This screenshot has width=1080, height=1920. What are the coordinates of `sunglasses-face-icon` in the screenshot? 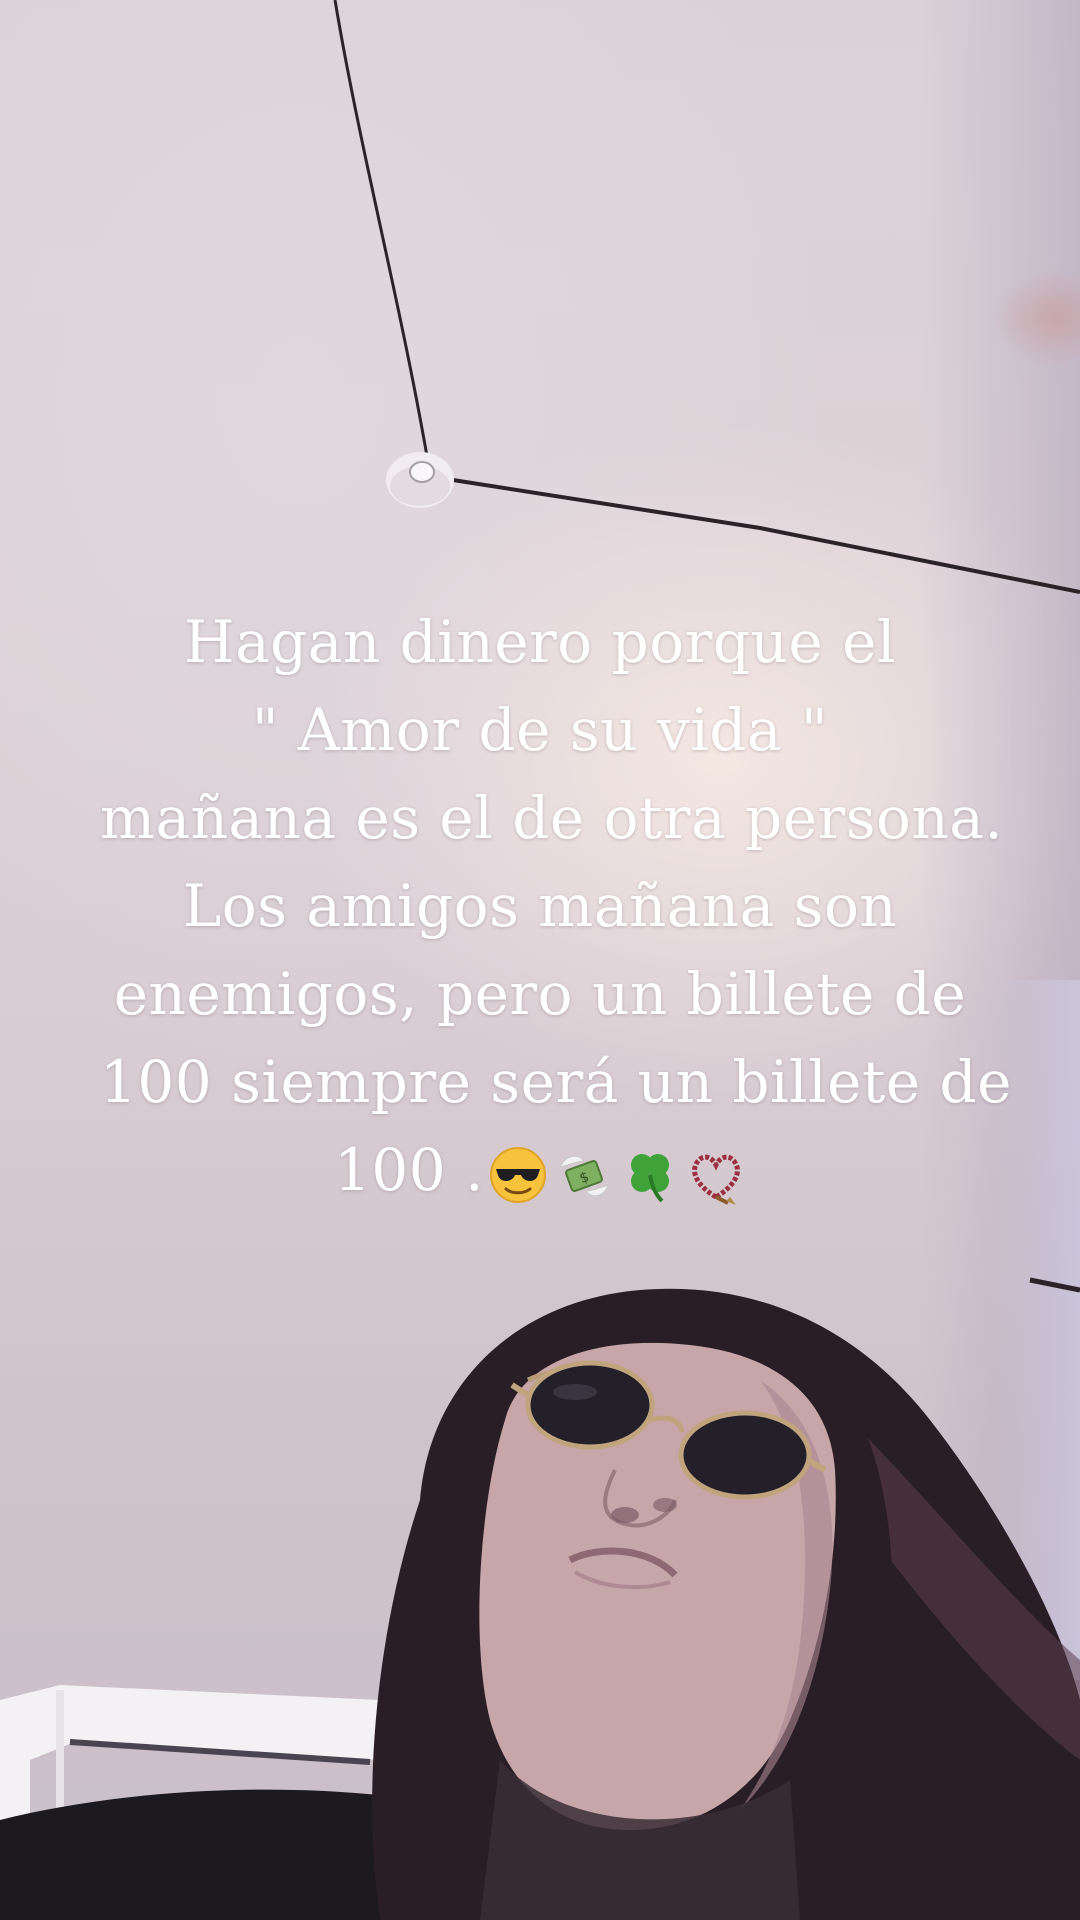 It's located at (518, 1174).